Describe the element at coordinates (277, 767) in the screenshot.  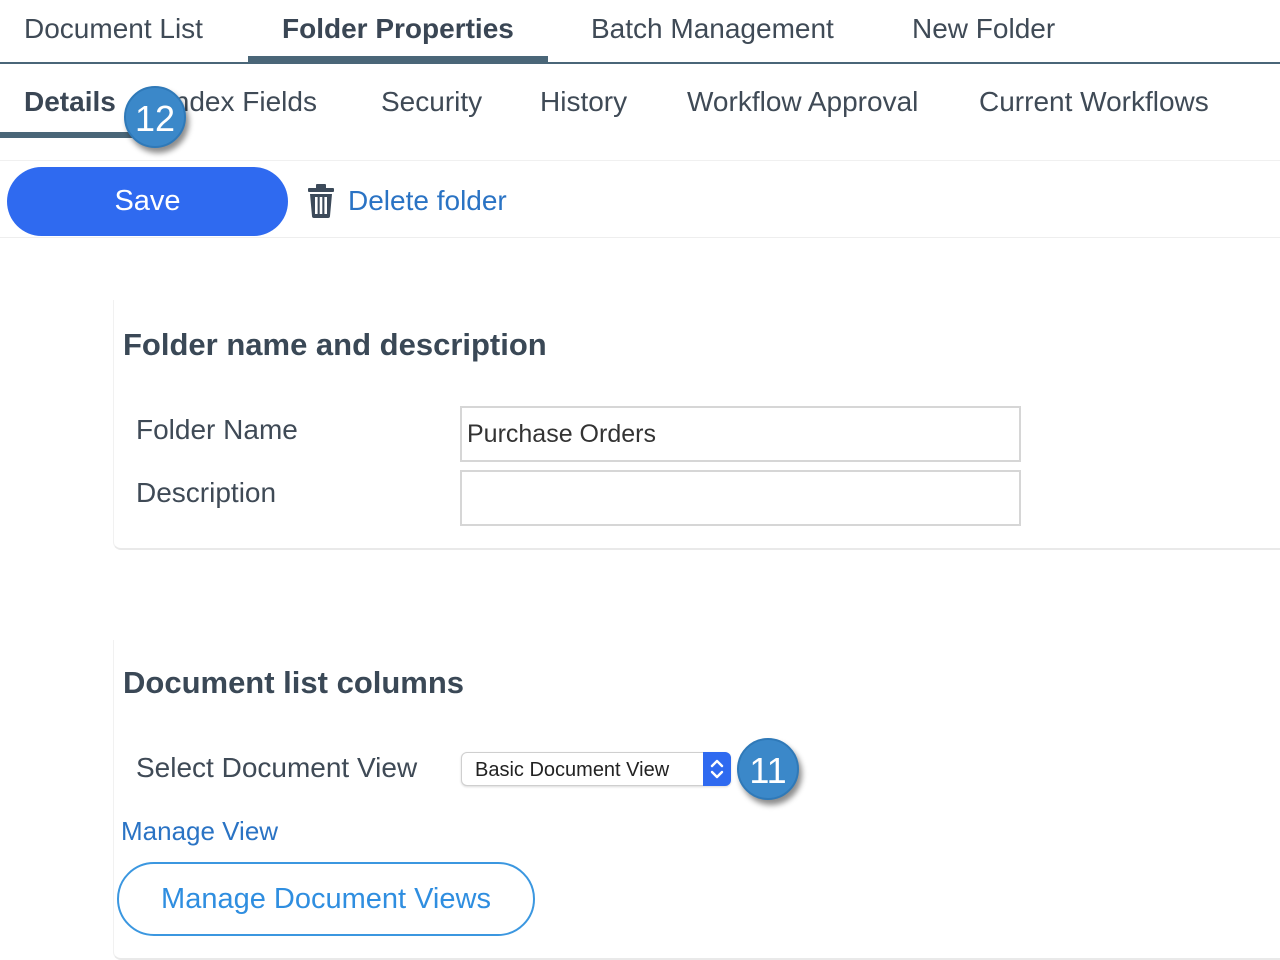
I see `select-document-view-label: Select Document View` at that location.